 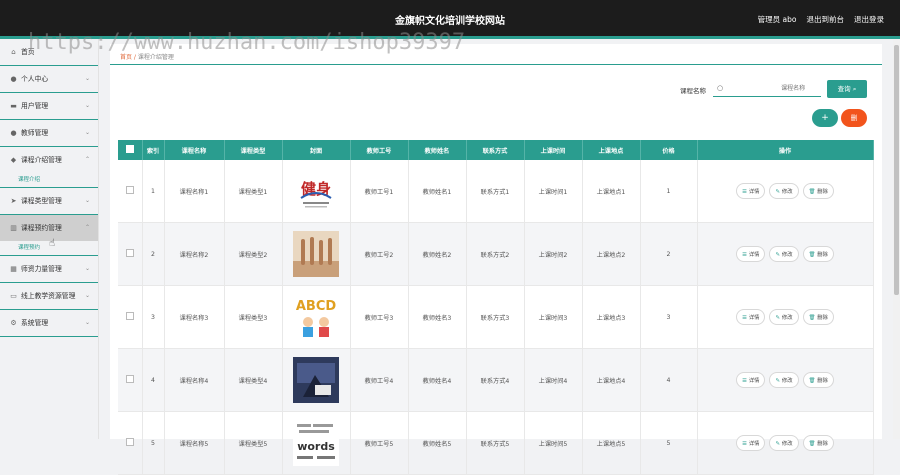 What do you see at coordinates (495, 443) in the screenshot?
I see `cell-contact: 联系方式5` at bounding box center [495, 443].